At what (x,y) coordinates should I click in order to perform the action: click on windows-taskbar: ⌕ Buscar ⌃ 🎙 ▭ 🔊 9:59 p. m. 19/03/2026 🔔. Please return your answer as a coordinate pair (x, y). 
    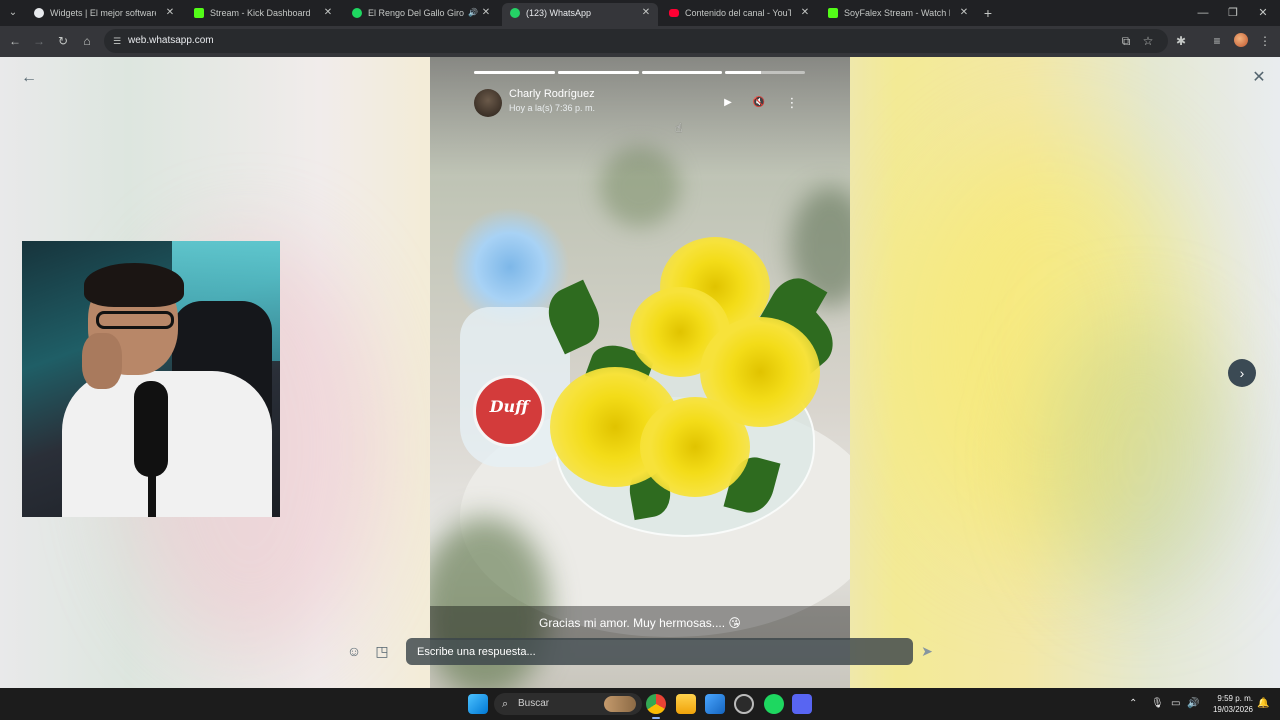
    Looking at the image, I should click on (640, 704).